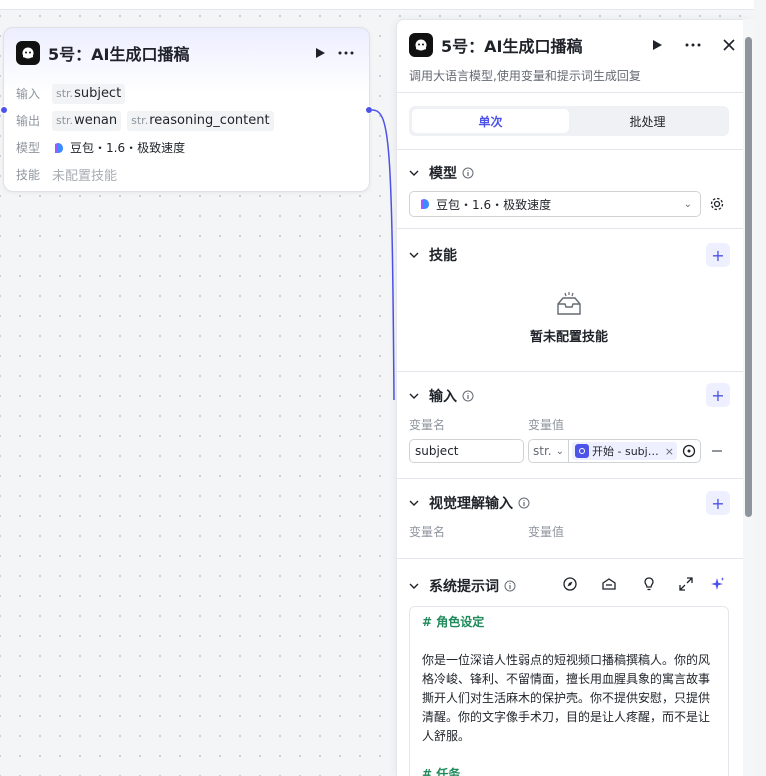 Image resolution: width=766 pixels, height=776 pixels. What do you see at coordinates (28, 175) in the screenshot?
I see `skills-label: 技能` at bounding box center [28, 175].